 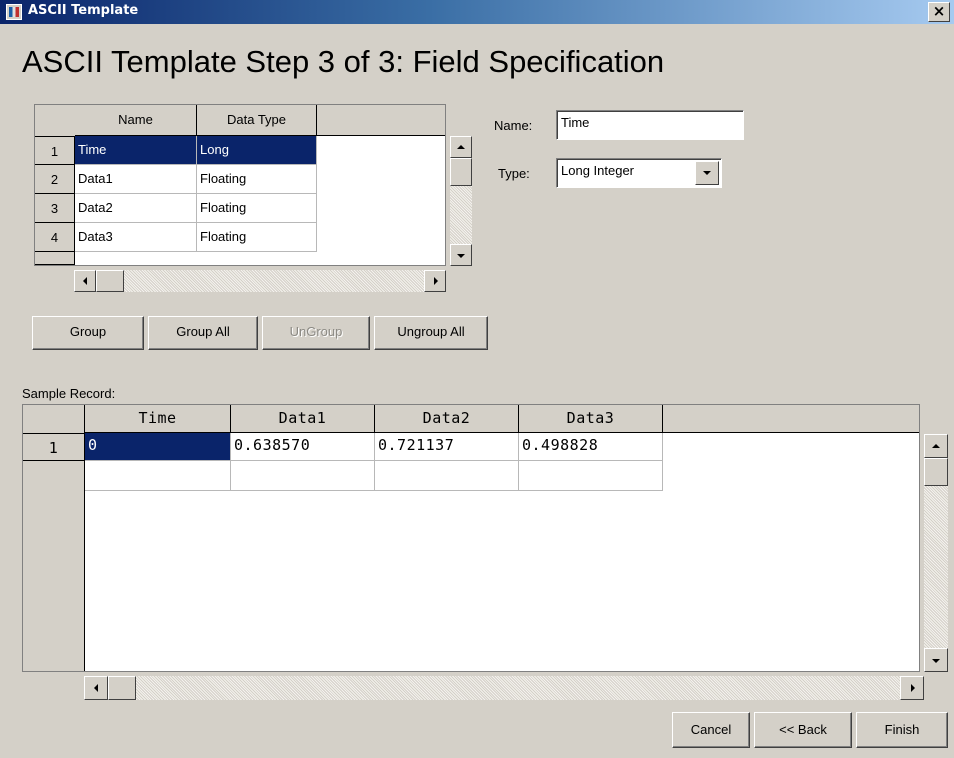 What do you see at coordinates (514, 173) in the screenshot?
I see `type-label: Type:` at bounding box center [514, 173].